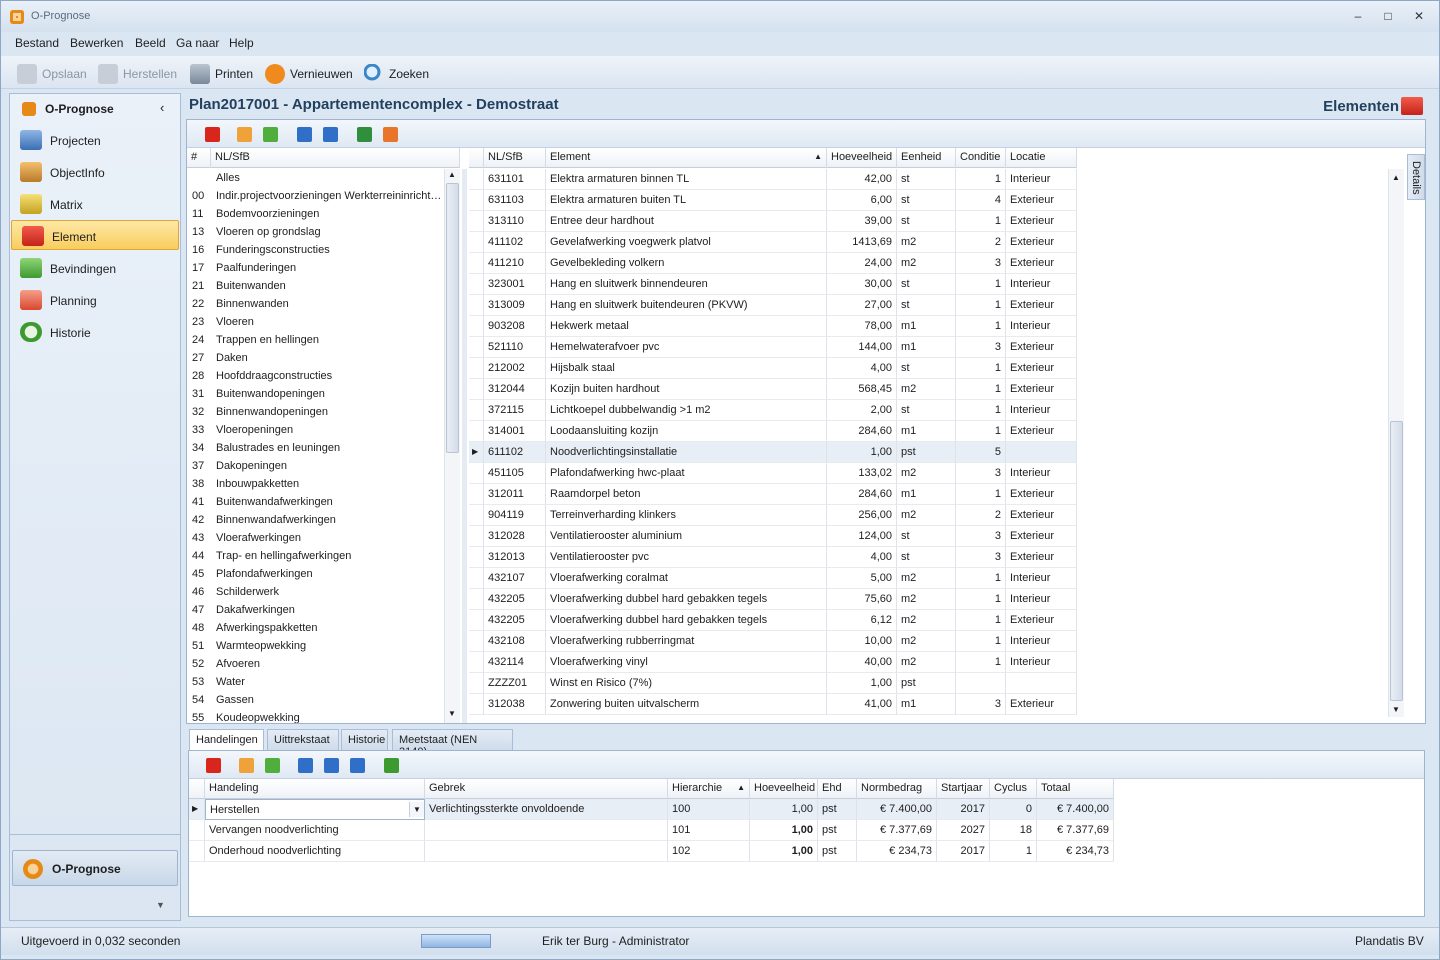 This screenshot has height=960, width=1440. I want to click on elements-scroll-thumb, so click(1396, 561).